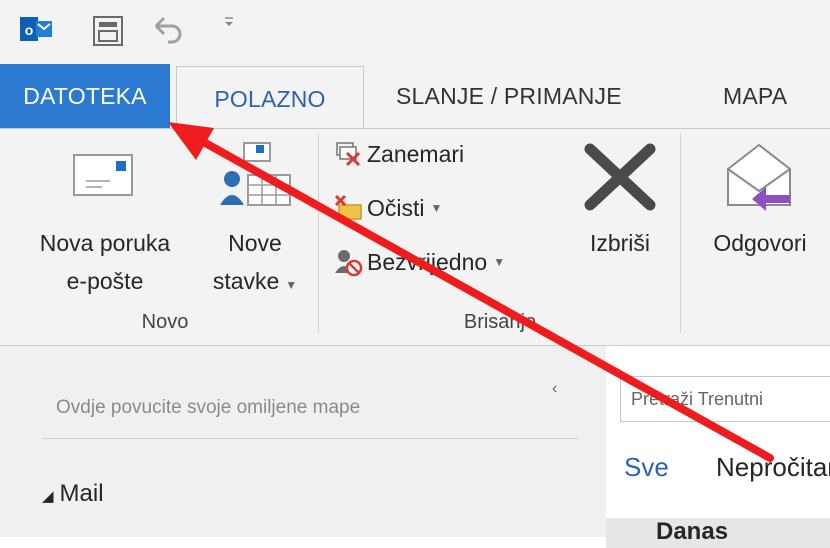  I want to click on filter-all: Sve, so click(646, 467).